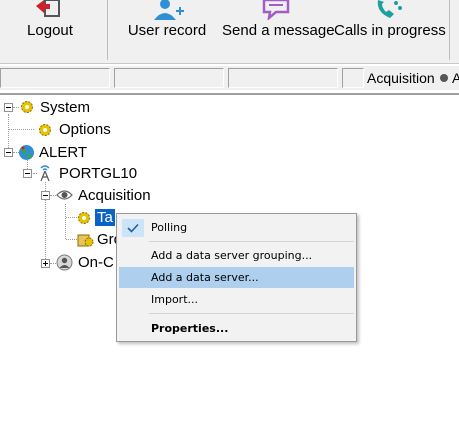  Describe the element at coordinates (85, 129) in the screenshot. I see `tree-node-label: Options` at that location.